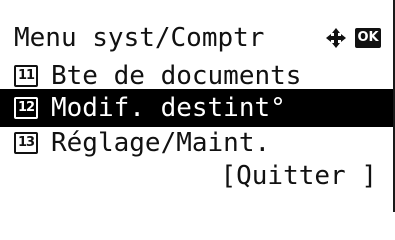  I want to click on quit-label: [Quitter ], so click(298, 176).